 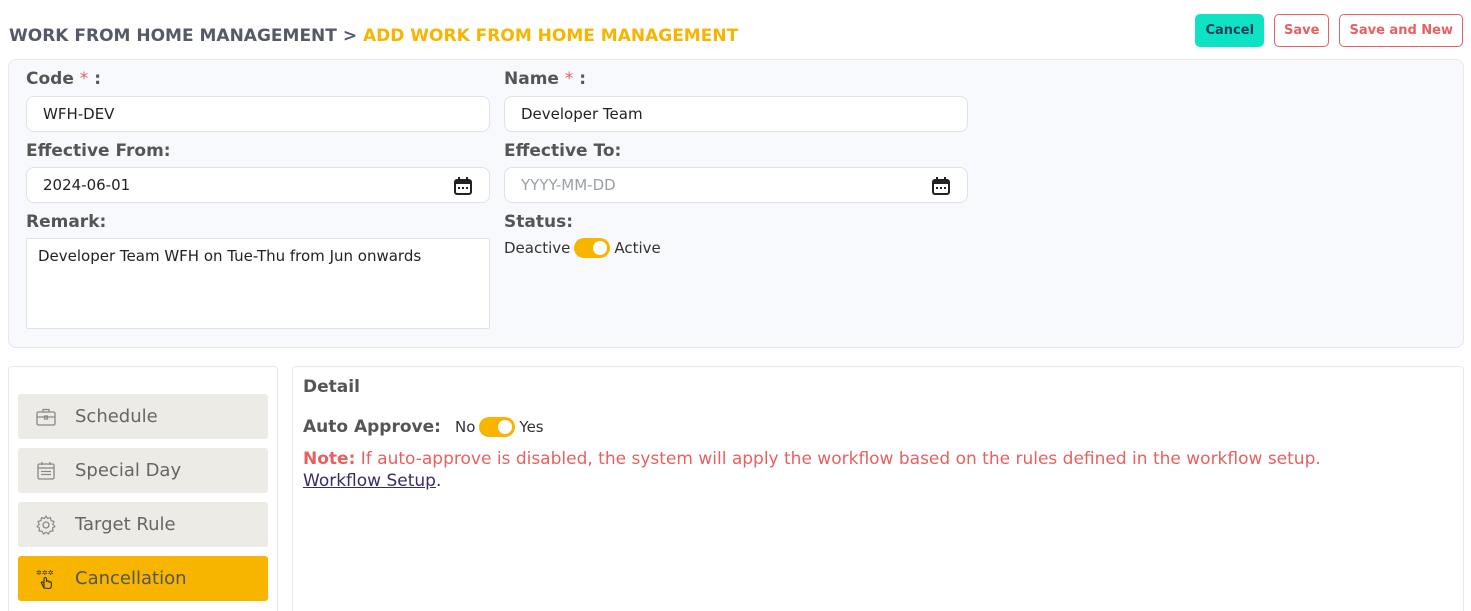 I want to click on calendar-list-icon, so click(x=46, y=470).